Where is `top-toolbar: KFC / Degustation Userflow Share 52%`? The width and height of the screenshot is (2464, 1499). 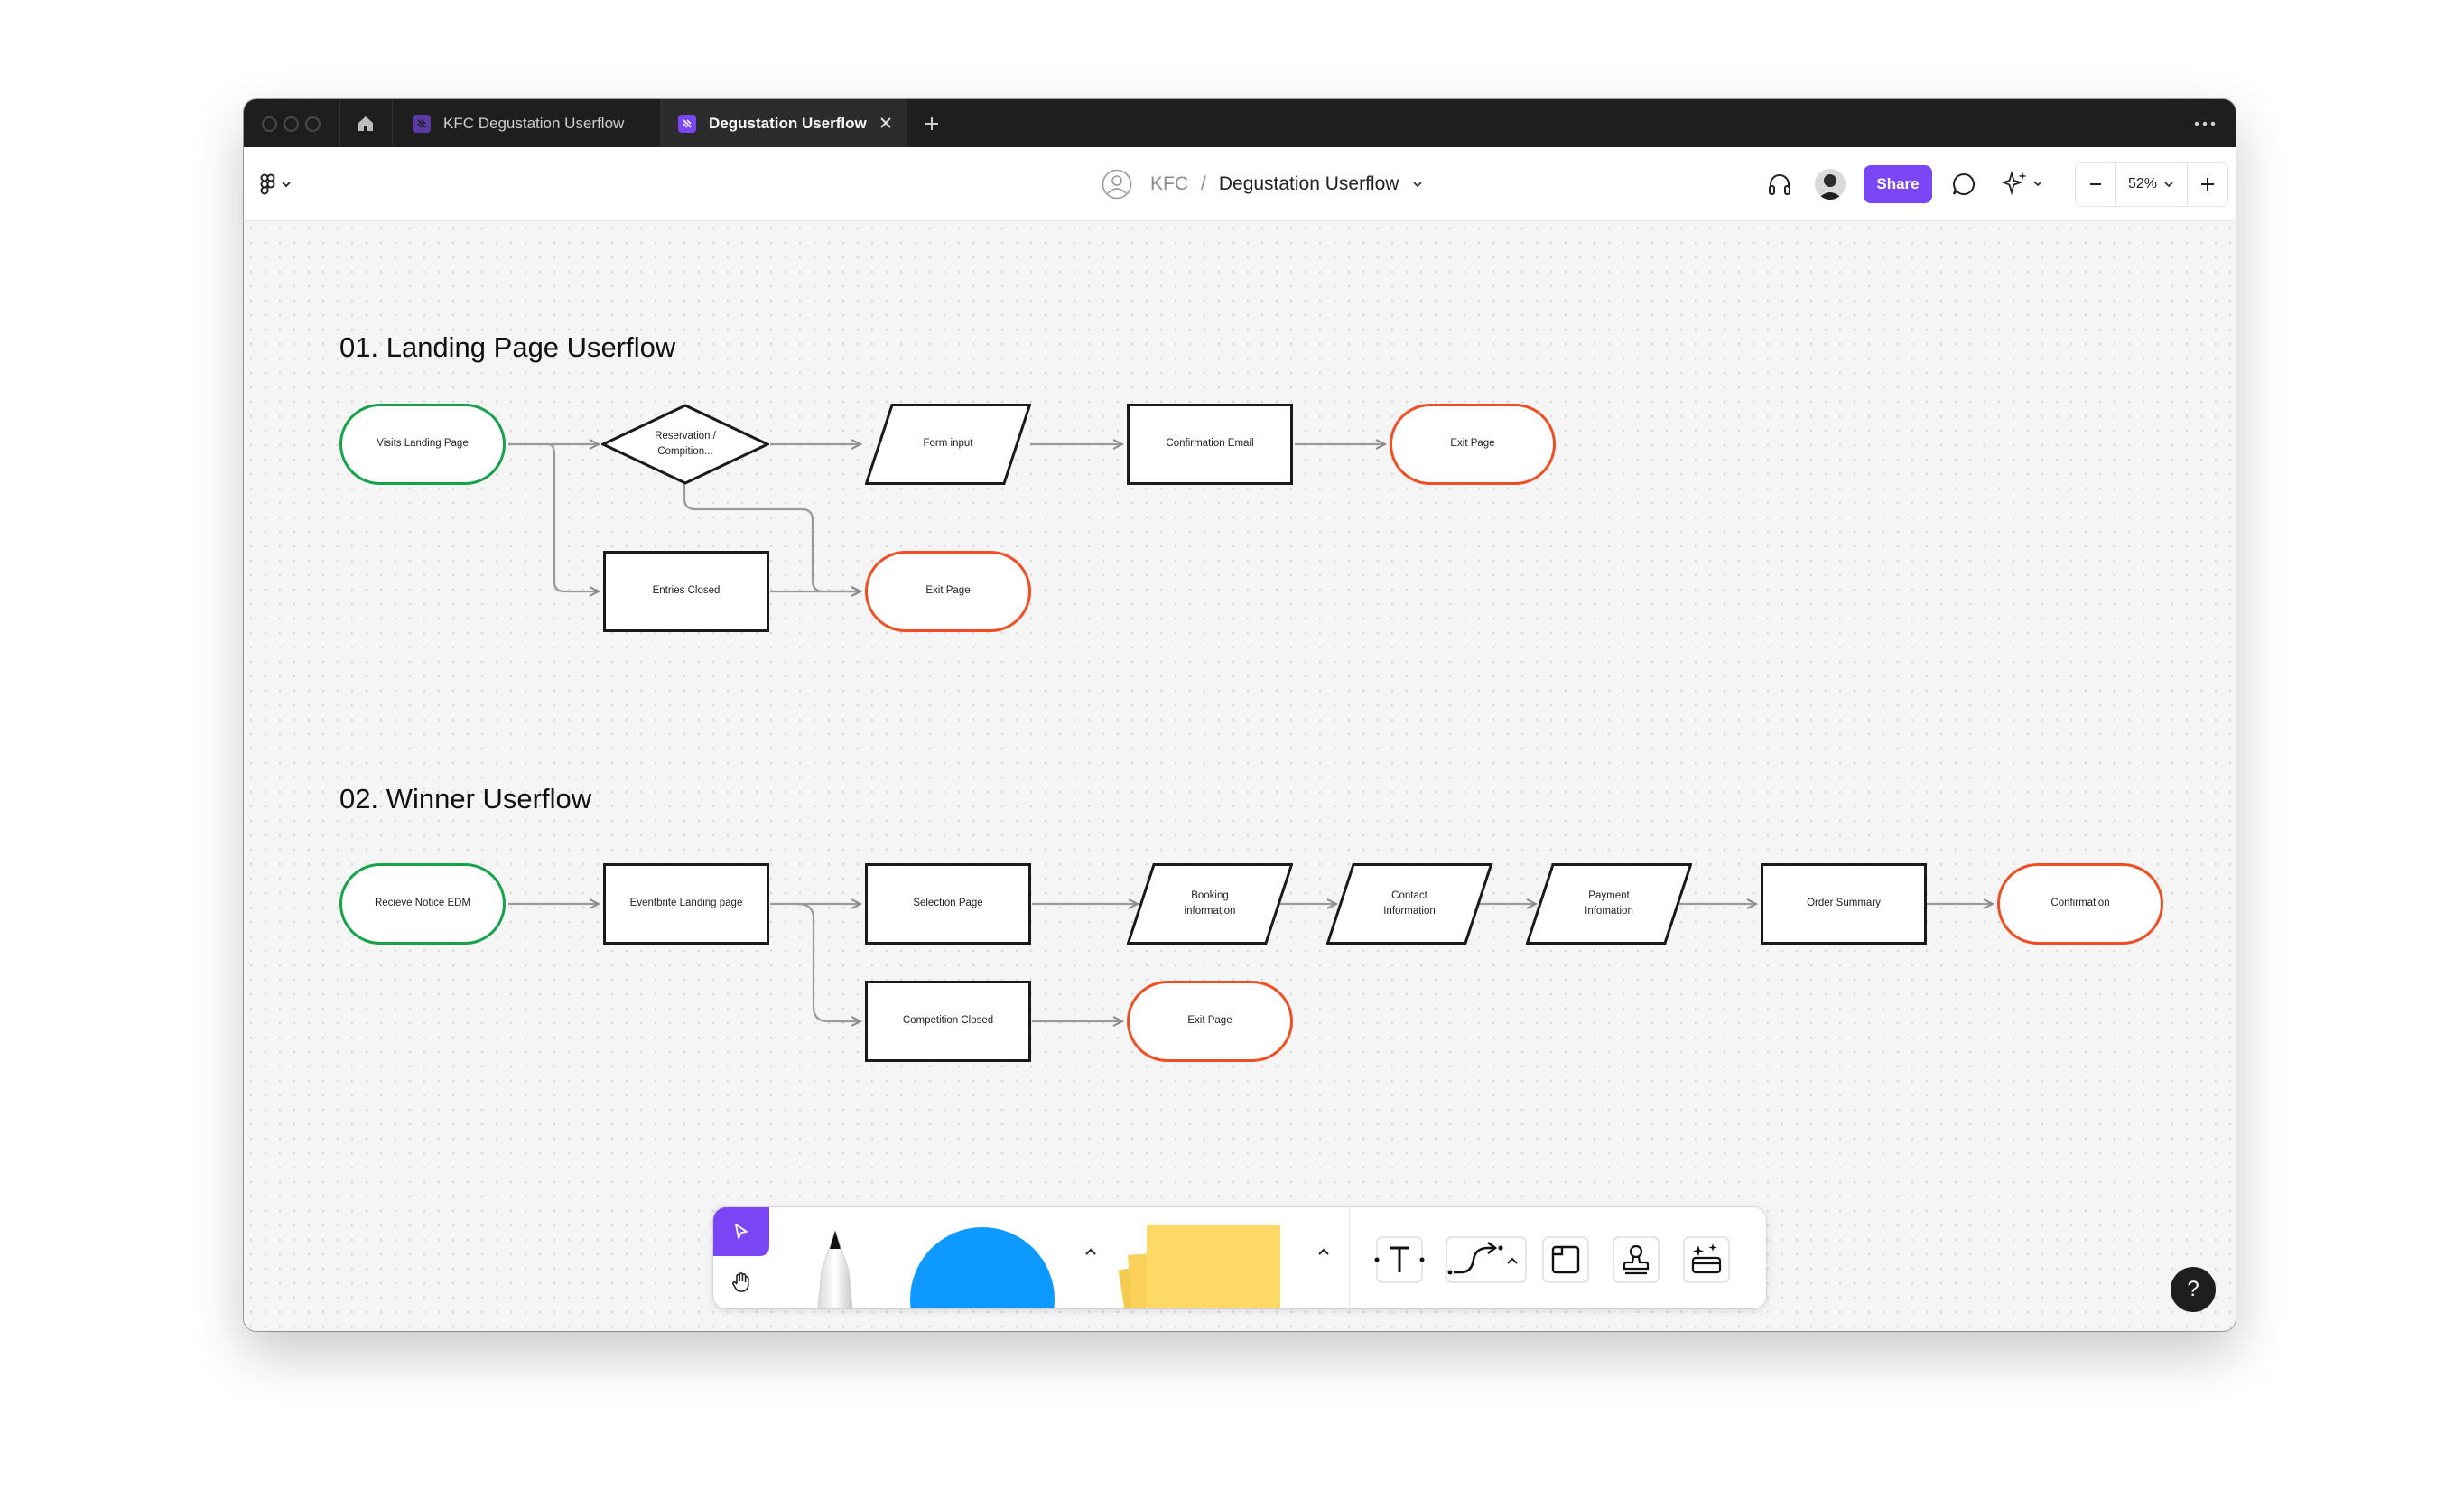
top-toolbar: KFC / Degustation Userflow Share 52% is located at coordinates (1240, 184).